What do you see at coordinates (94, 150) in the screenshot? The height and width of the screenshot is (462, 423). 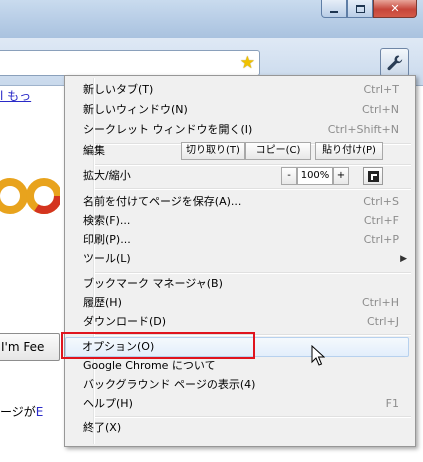 I see `edit-row-label: 編集` at bounding box center [94, 150].